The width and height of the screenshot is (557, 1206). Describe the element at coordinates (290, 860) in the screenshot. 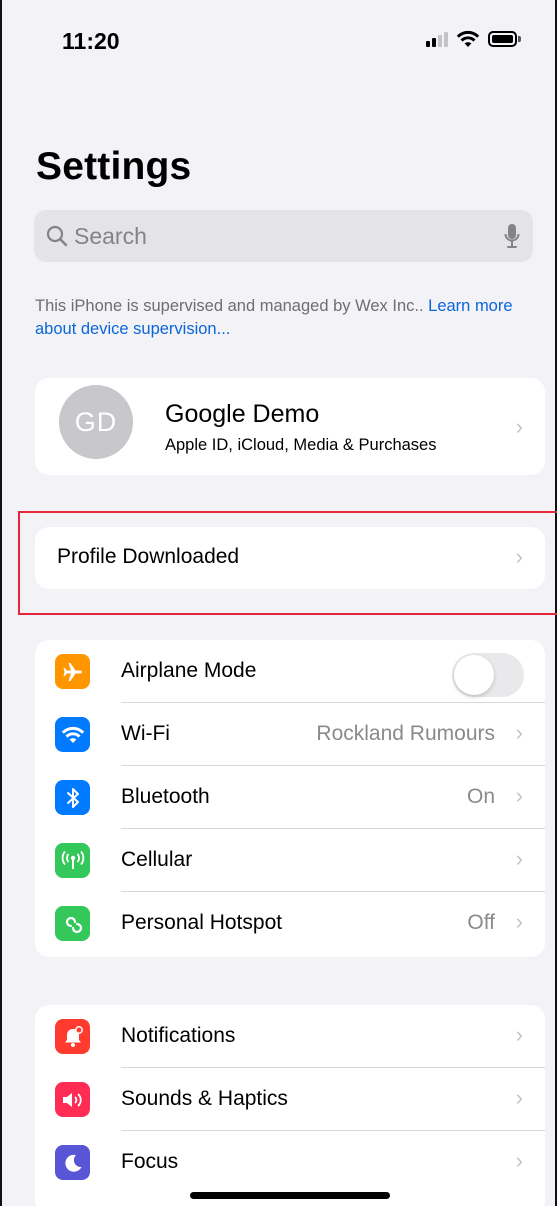

I see `cellular-row: Cellular ›` at that location.